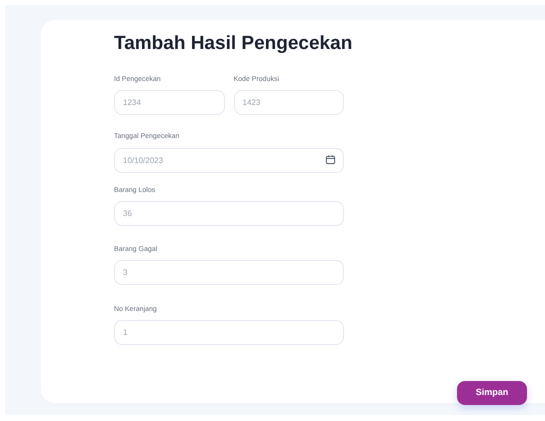 The height and width of the screenshot is (421, 545). Describe the element at coordinates (229, 213) in the screenshot. I see `input-field: 36` at that location.